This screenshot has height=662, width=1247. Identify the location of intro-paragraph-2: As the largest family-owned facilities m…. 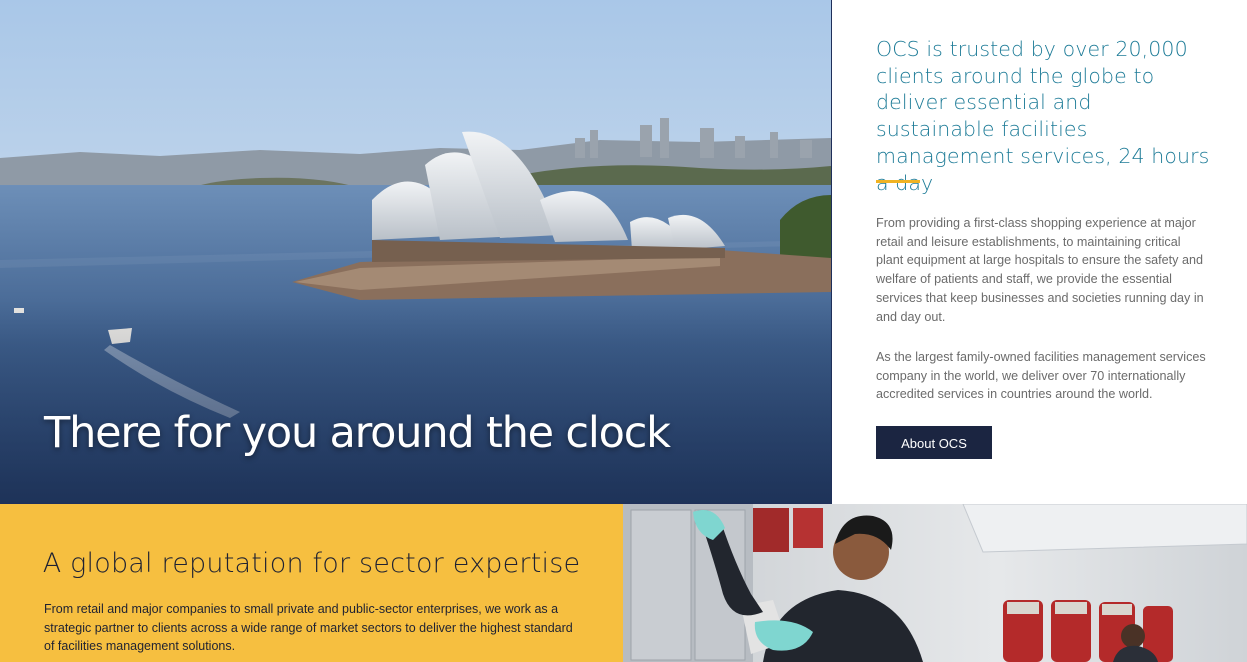
(1041, 376).